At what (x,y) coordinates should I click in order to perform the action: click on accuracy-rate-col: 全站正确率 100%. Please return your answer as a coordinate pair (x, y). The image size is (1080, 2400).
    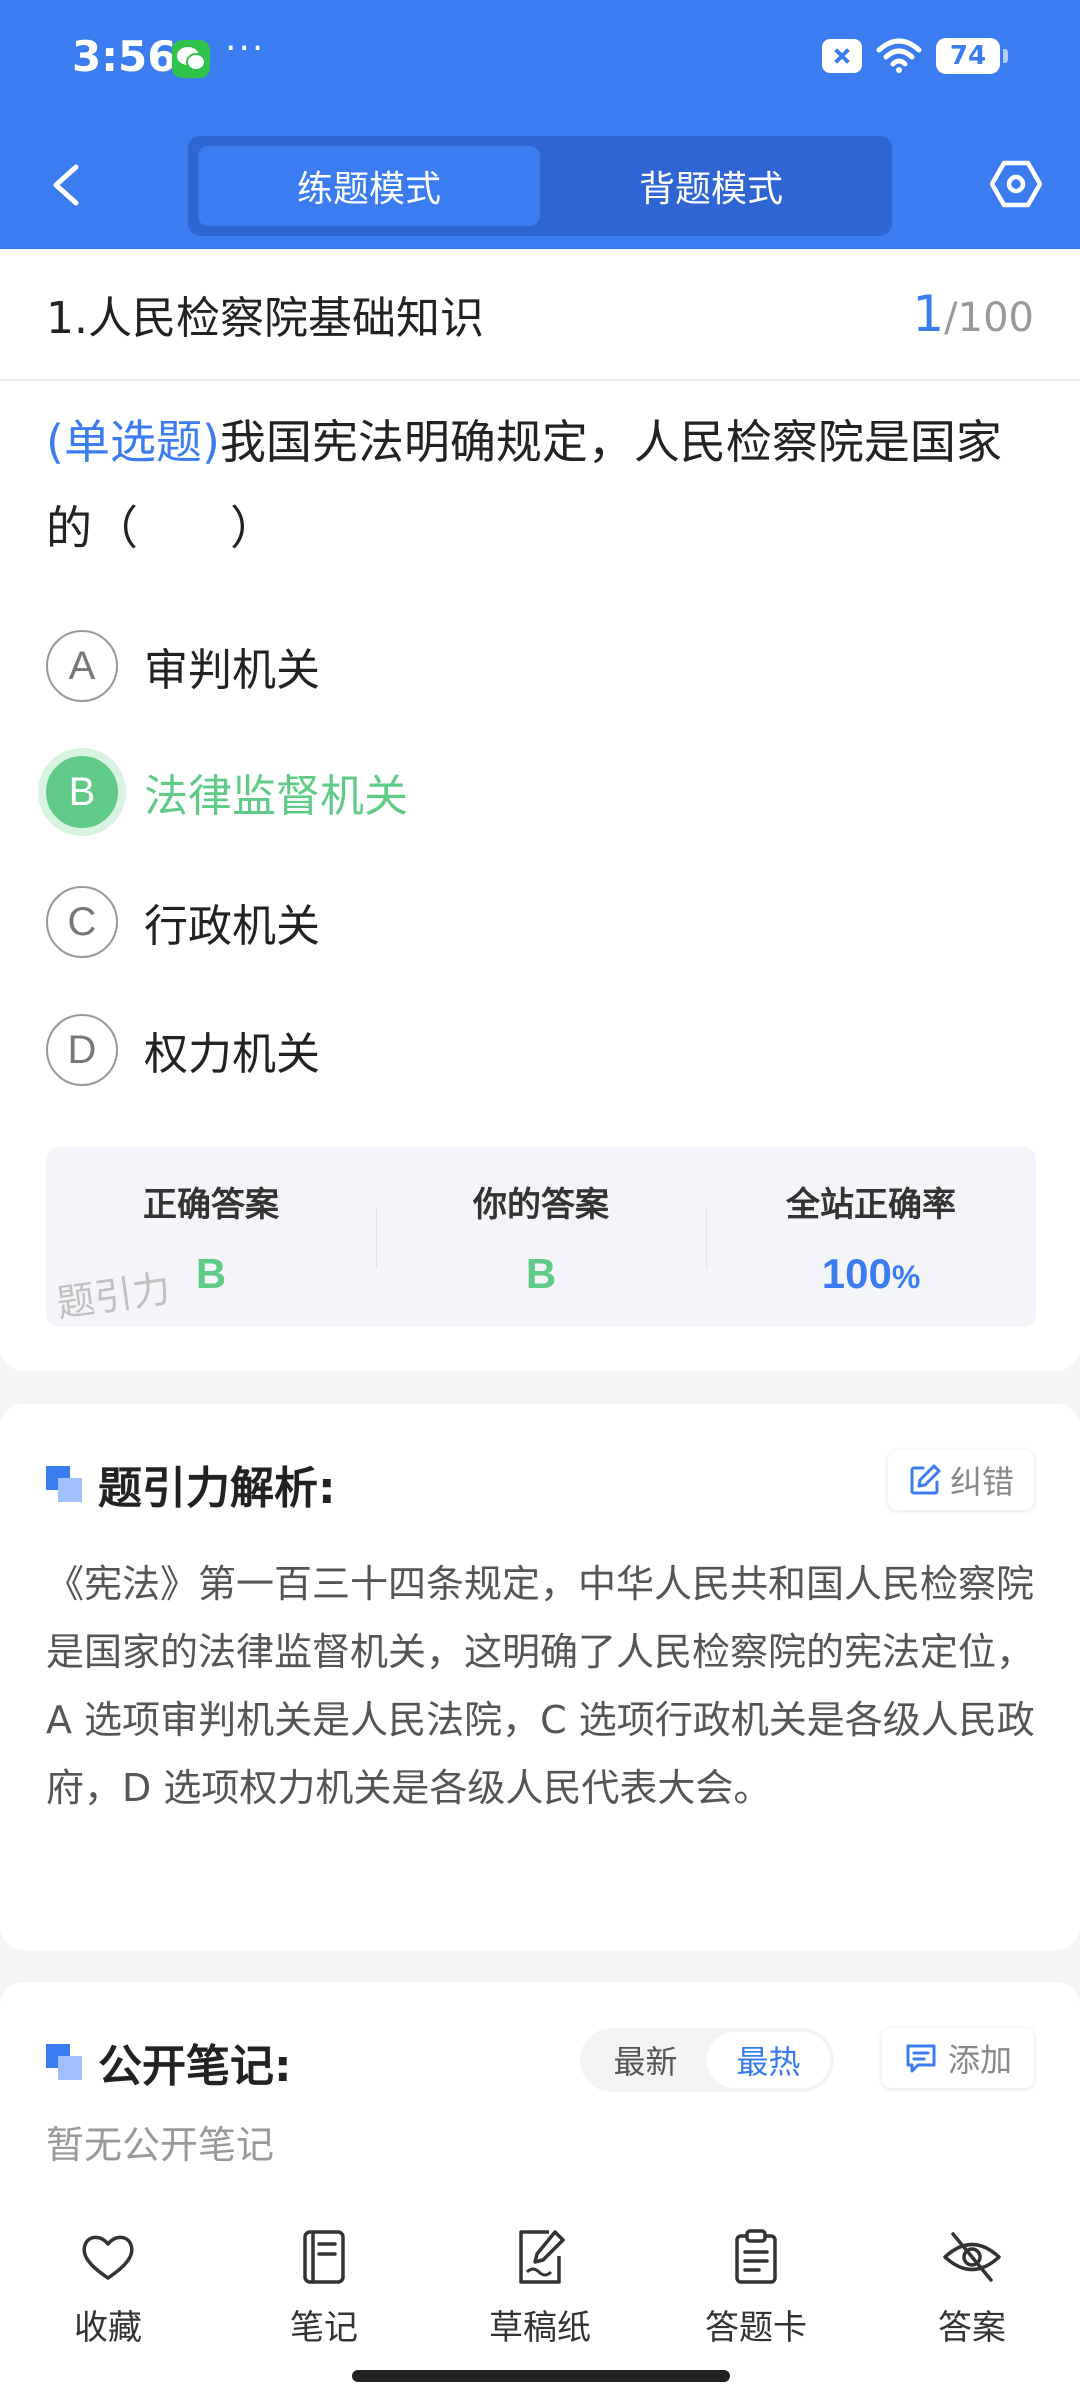
    Looking at the image, I should click on (871, 1237).